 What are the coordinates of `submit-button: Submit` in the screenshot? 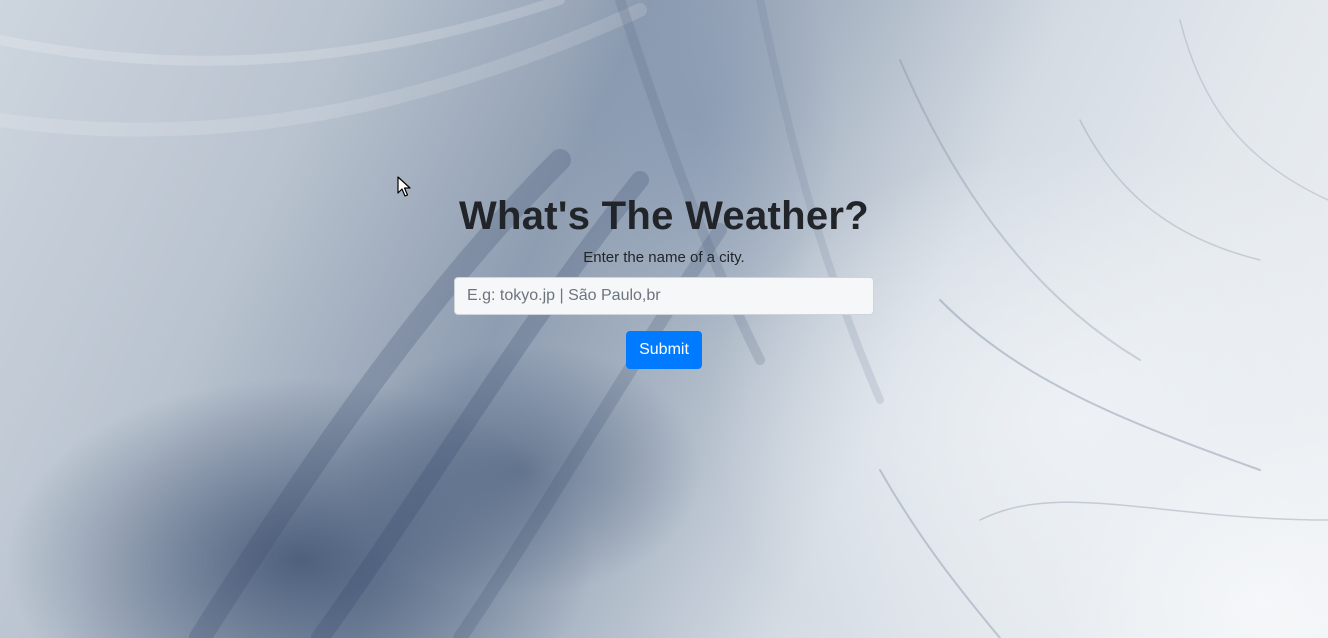 It's located at (664, 350).